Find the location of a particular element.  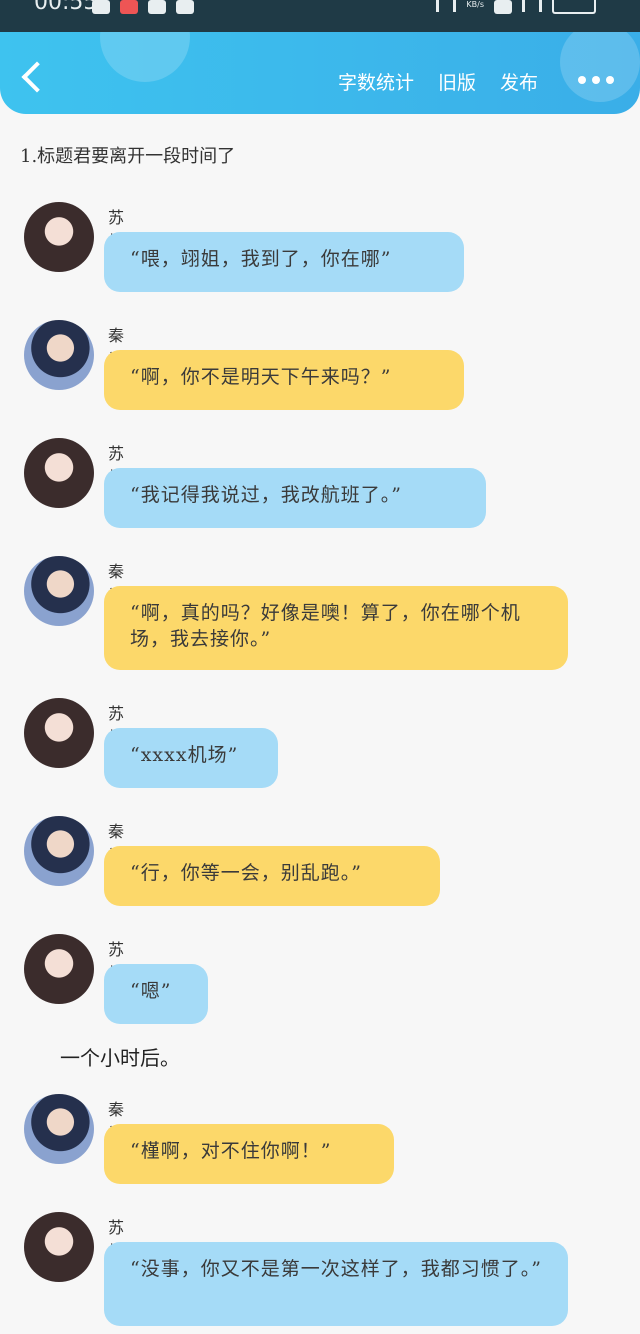

message-bubble: “我记得我说过，我改航班了。” is located at coordinates (295, 498).